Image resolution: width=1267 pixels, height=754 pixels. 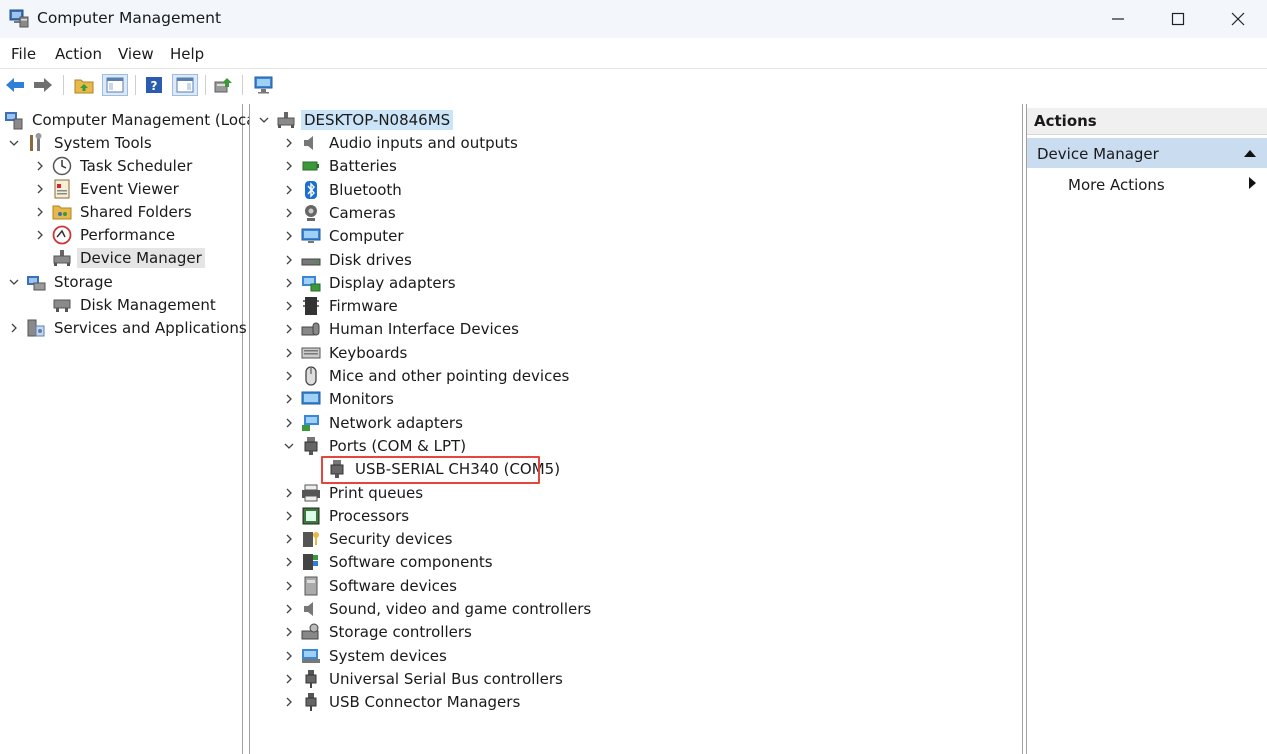 What do you see at coordinates (392, 282) in the screenshot?
I see `device-category-label: Display adapters` at bounding box center [392, 282].